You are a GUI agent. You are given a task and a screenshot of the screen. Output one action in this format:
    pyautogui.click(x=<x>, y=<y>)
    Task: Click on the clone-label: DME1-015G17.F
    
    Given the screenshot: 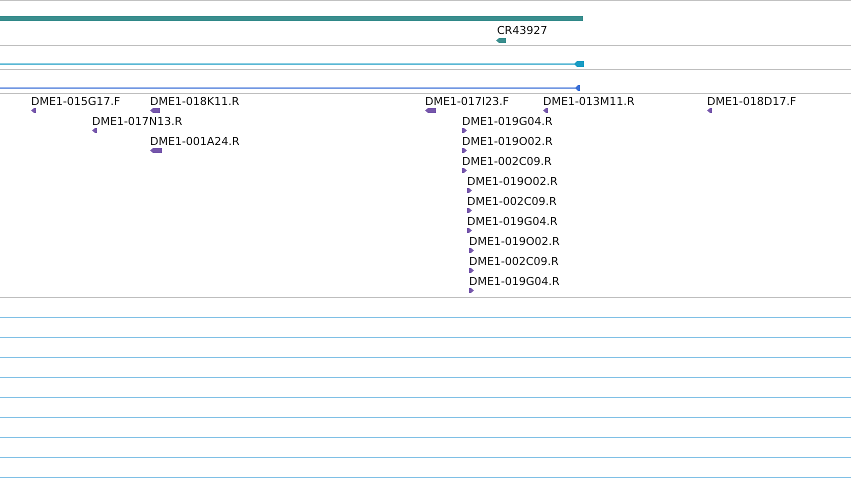 What is the action you would take?
    pyautogui.click(x=75, y=101)
    